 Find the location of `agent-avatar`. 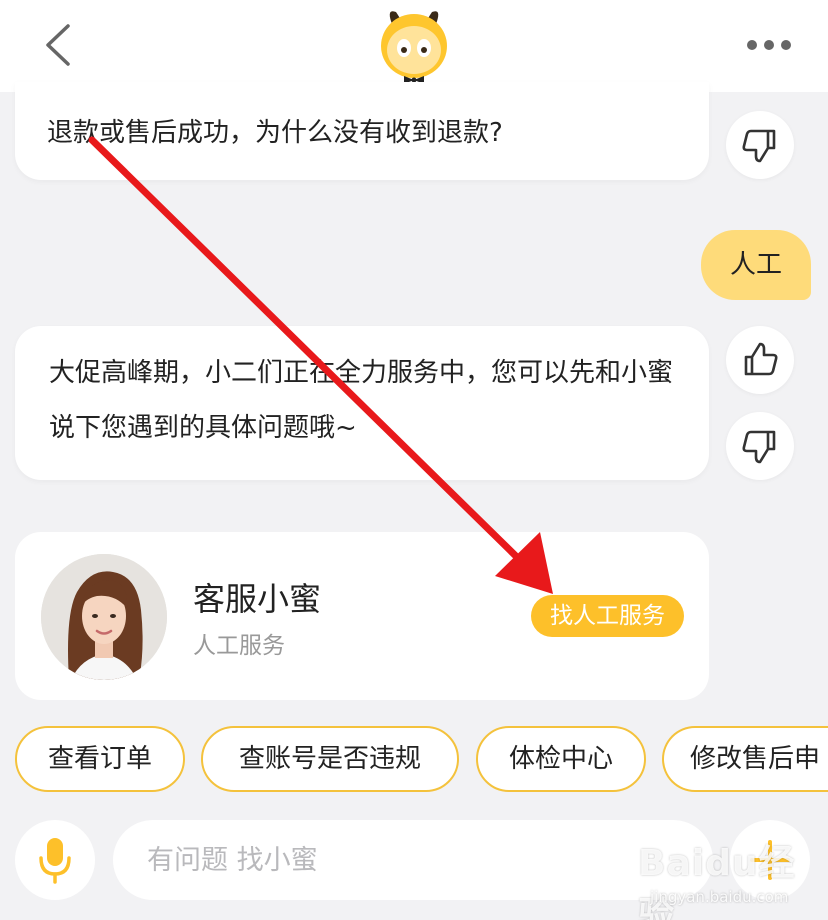

agent-avatar is located at coordinates (104, 617).